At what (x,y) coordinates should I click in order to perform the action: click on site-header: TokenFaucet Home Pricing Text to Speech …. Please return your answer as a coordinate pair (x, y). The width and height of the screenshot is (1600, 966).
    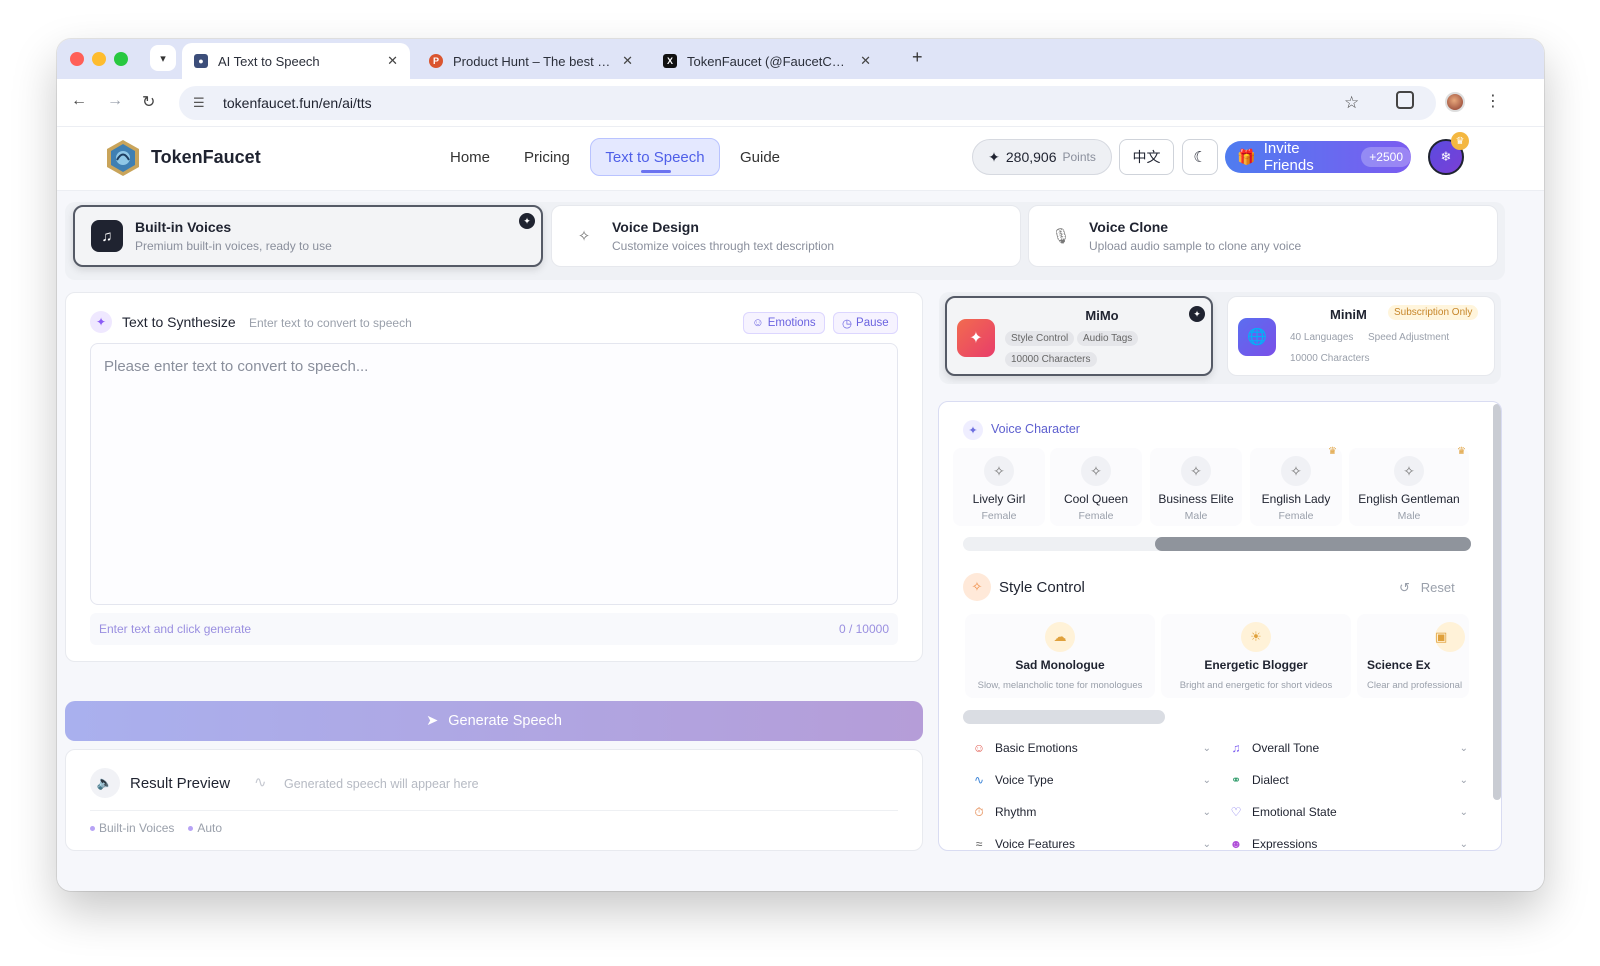
    Looking at the image, I should click on (800, 159).